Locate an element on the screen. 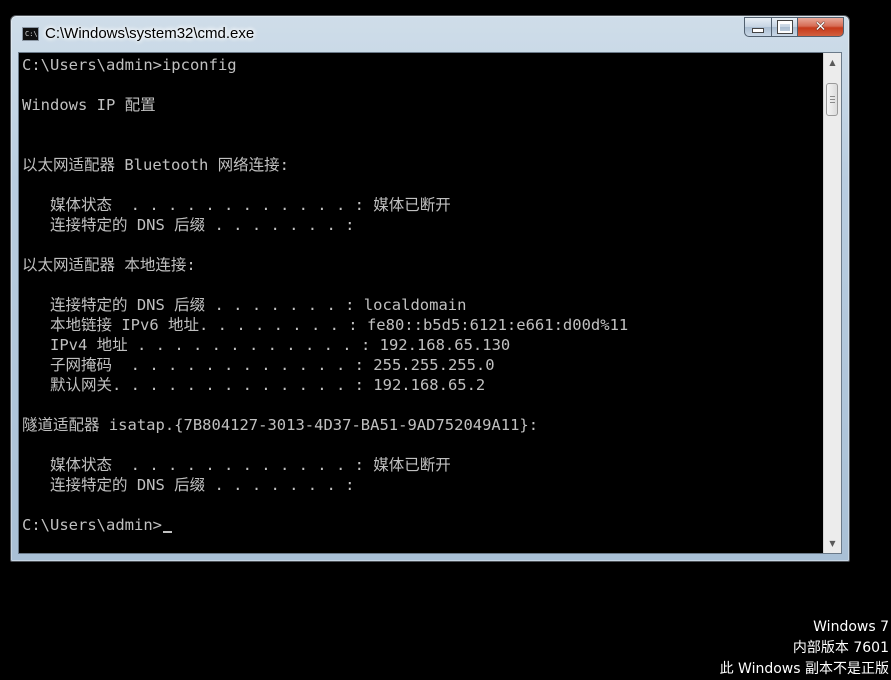 Image resolution: width=891 pixels, height=680 pixels. close-button: ✕ is located at coordinates (821, 27).